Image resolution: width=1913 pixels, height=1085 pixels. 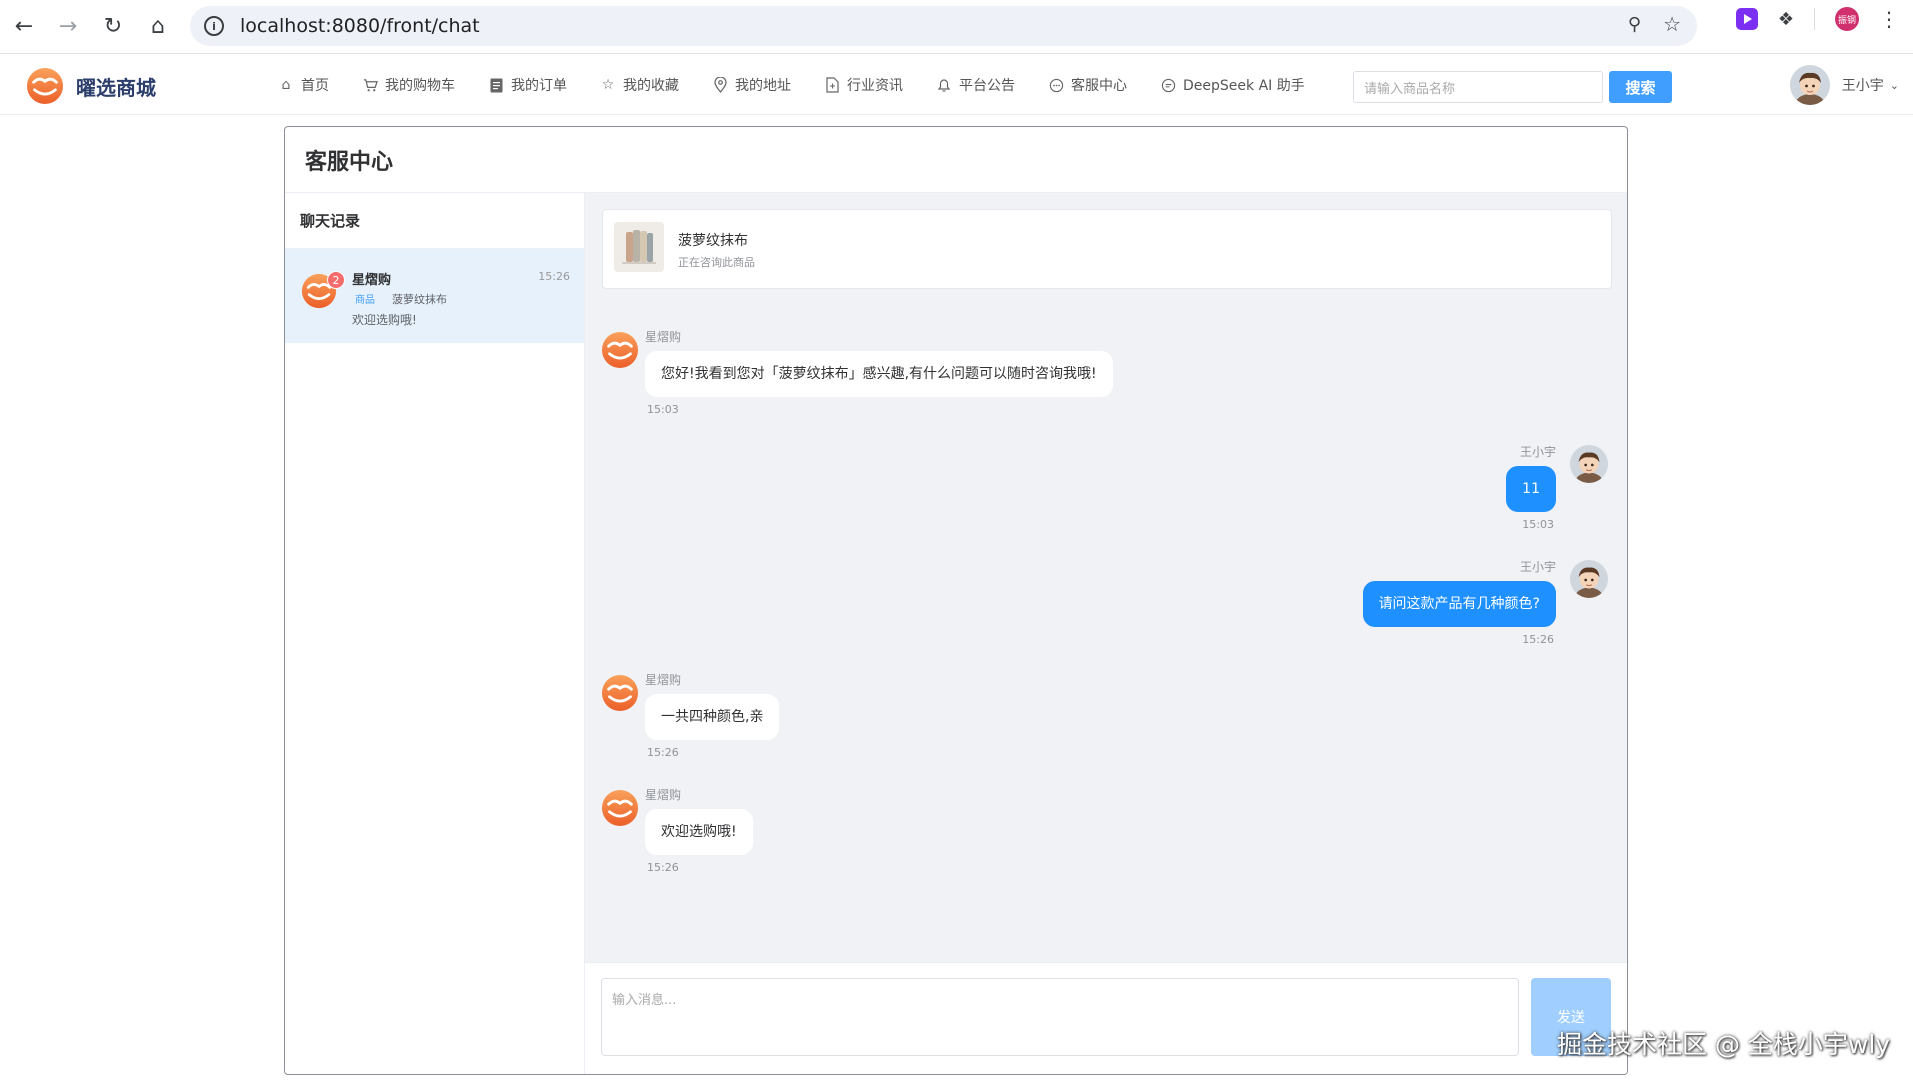 What do you see at coordinates (1672, 24) in the screenshot?
I see `bookmark-star-icon: ☆` at bounding box center [1672, 24].